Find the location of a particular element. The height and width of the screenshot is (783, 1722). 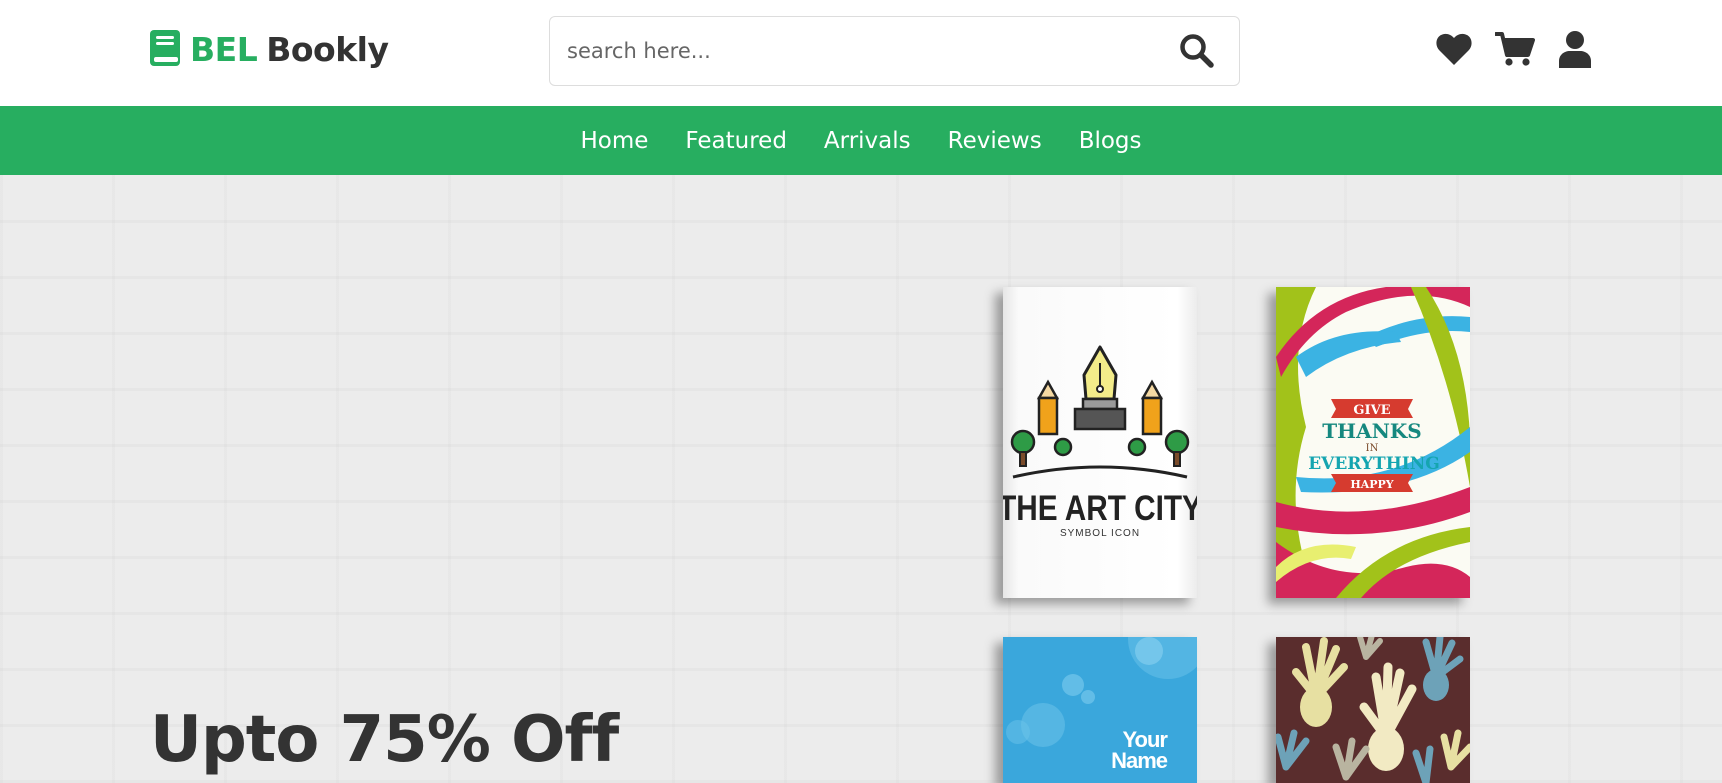

search-input is located at coordinates (858, 51).